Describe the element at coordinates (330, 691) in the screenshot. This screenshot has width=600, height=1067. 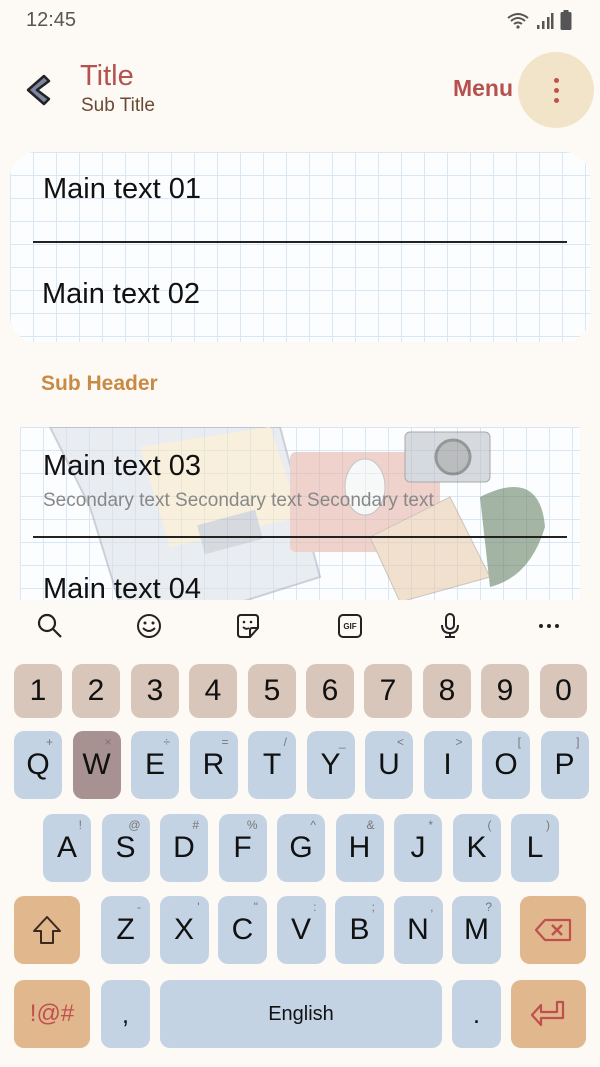
I see `key-6: 6` at that location.